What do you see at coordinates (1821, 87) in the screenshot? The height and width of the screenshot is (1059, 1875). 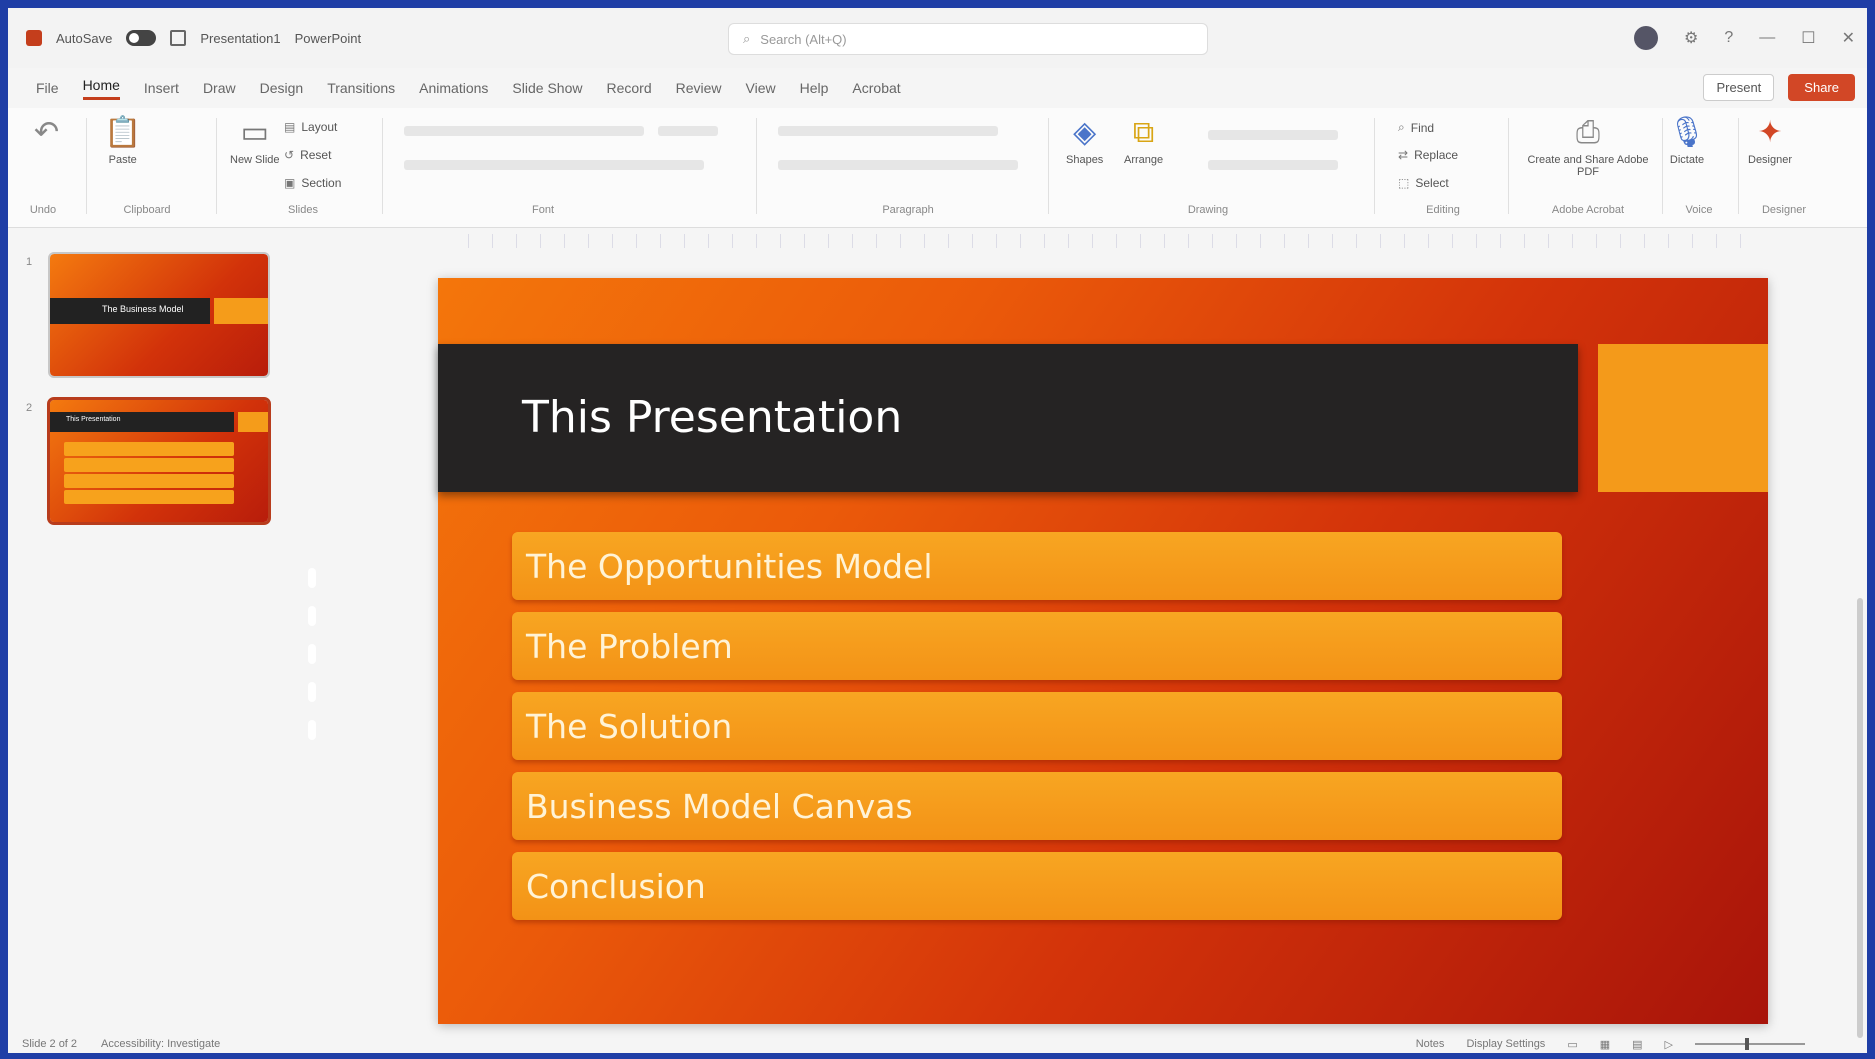 I see `share-button: Share` at bounding box center [1821, 87].